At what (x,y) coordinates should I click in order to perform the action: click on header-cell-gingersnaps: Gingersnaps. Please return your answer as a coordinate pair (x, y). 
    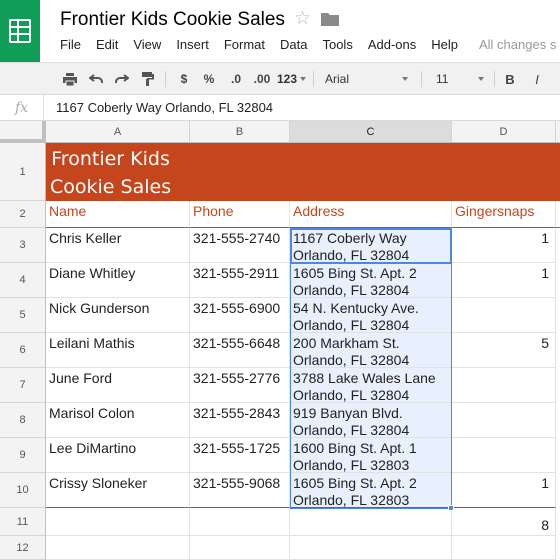
    Looking at the image, I should click on (504, 214).